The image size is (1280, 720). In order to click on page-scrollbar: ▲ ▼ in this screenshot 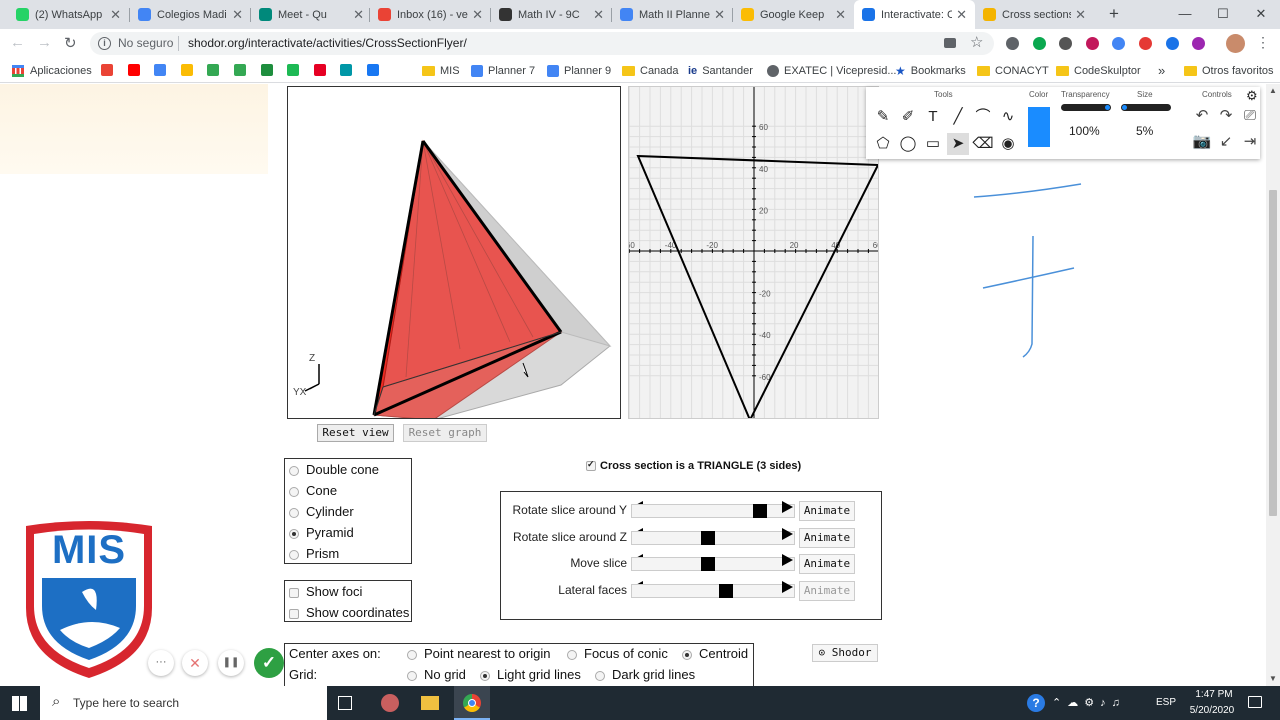, I will do `click(1273, 385)`.